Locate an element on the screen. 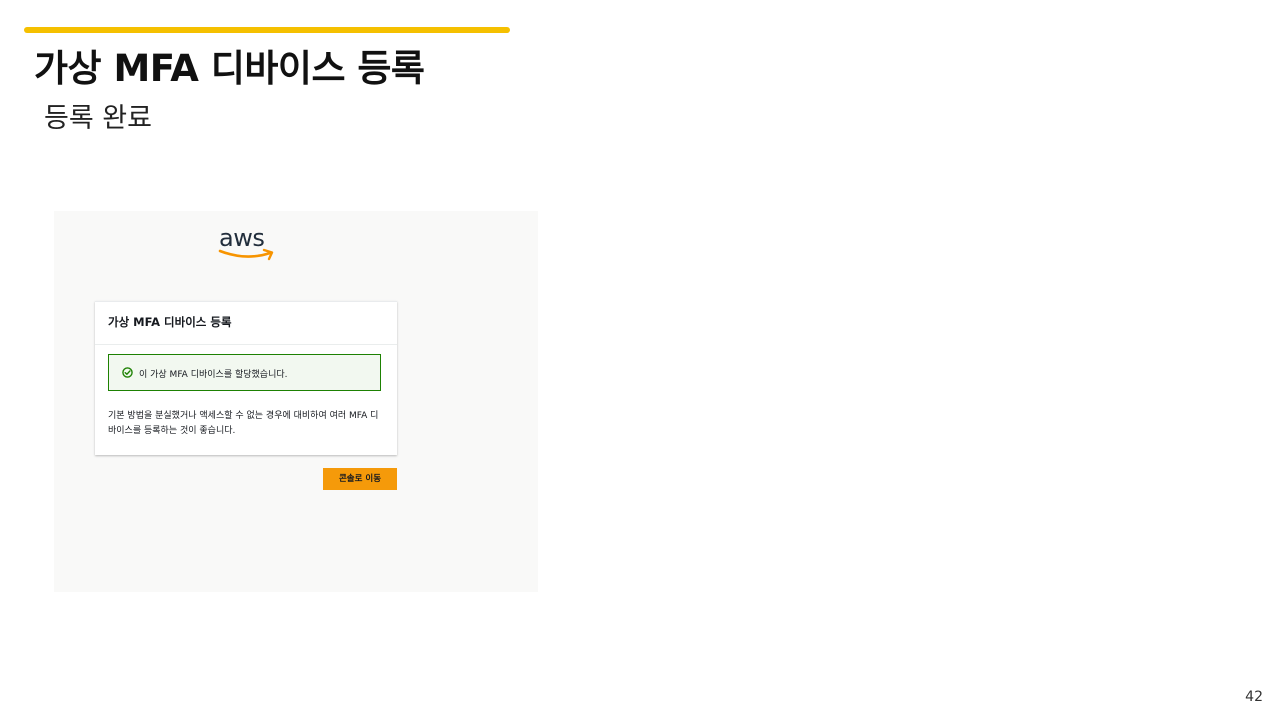  slide-subtitle: 등록 완료 is located at coordinates (98, 118).